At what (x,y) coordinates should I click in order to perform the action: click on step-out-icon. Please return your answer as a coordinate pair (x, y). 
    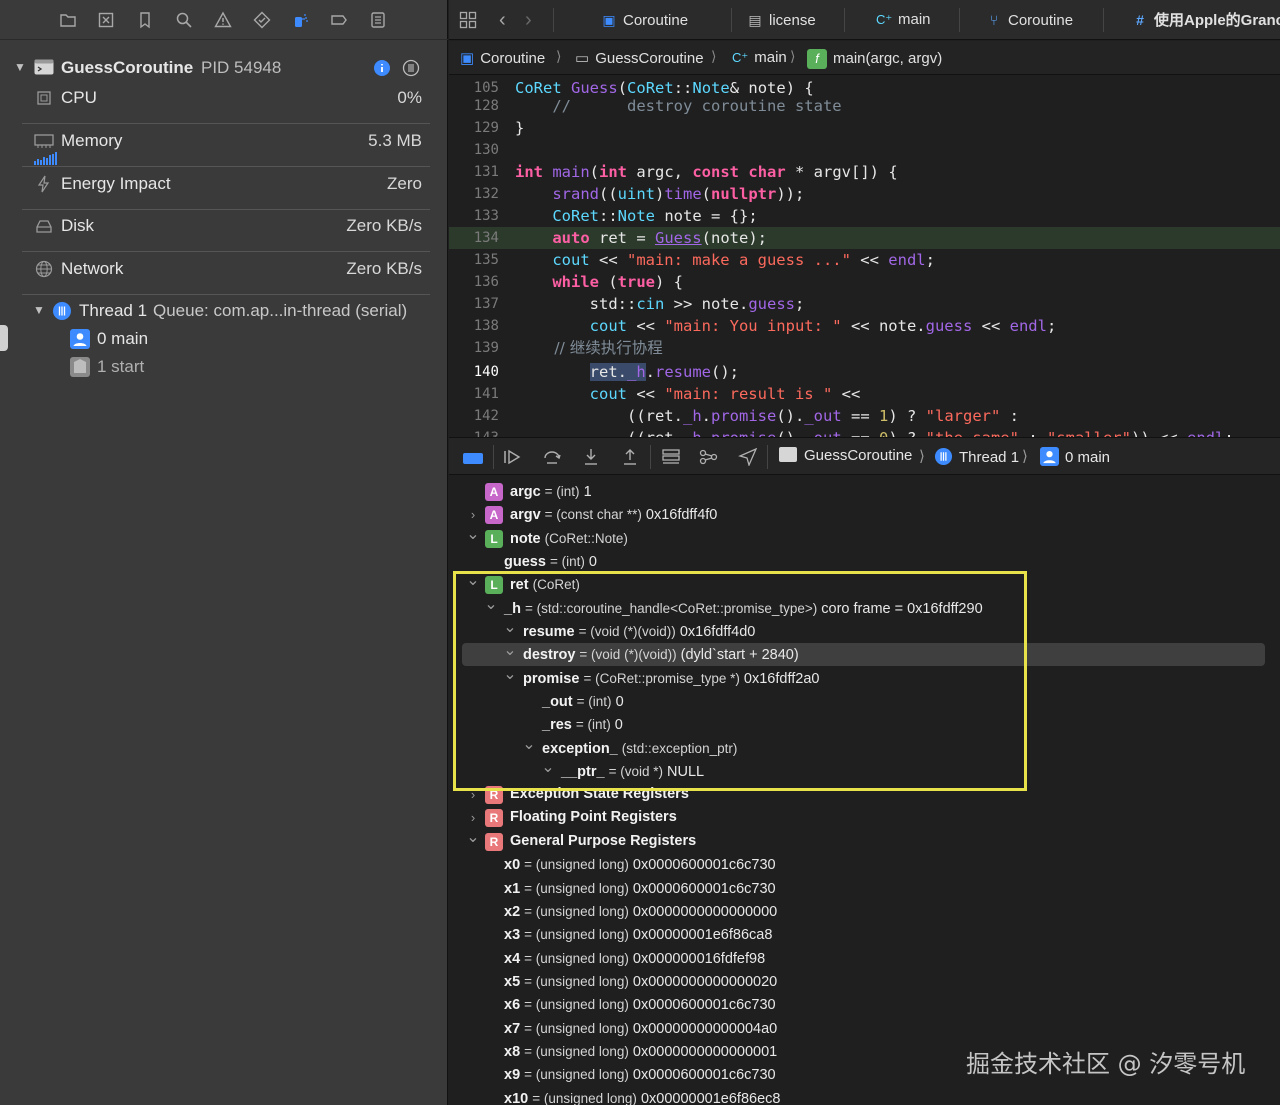
    Looking at the image, I should click on (630, 457).